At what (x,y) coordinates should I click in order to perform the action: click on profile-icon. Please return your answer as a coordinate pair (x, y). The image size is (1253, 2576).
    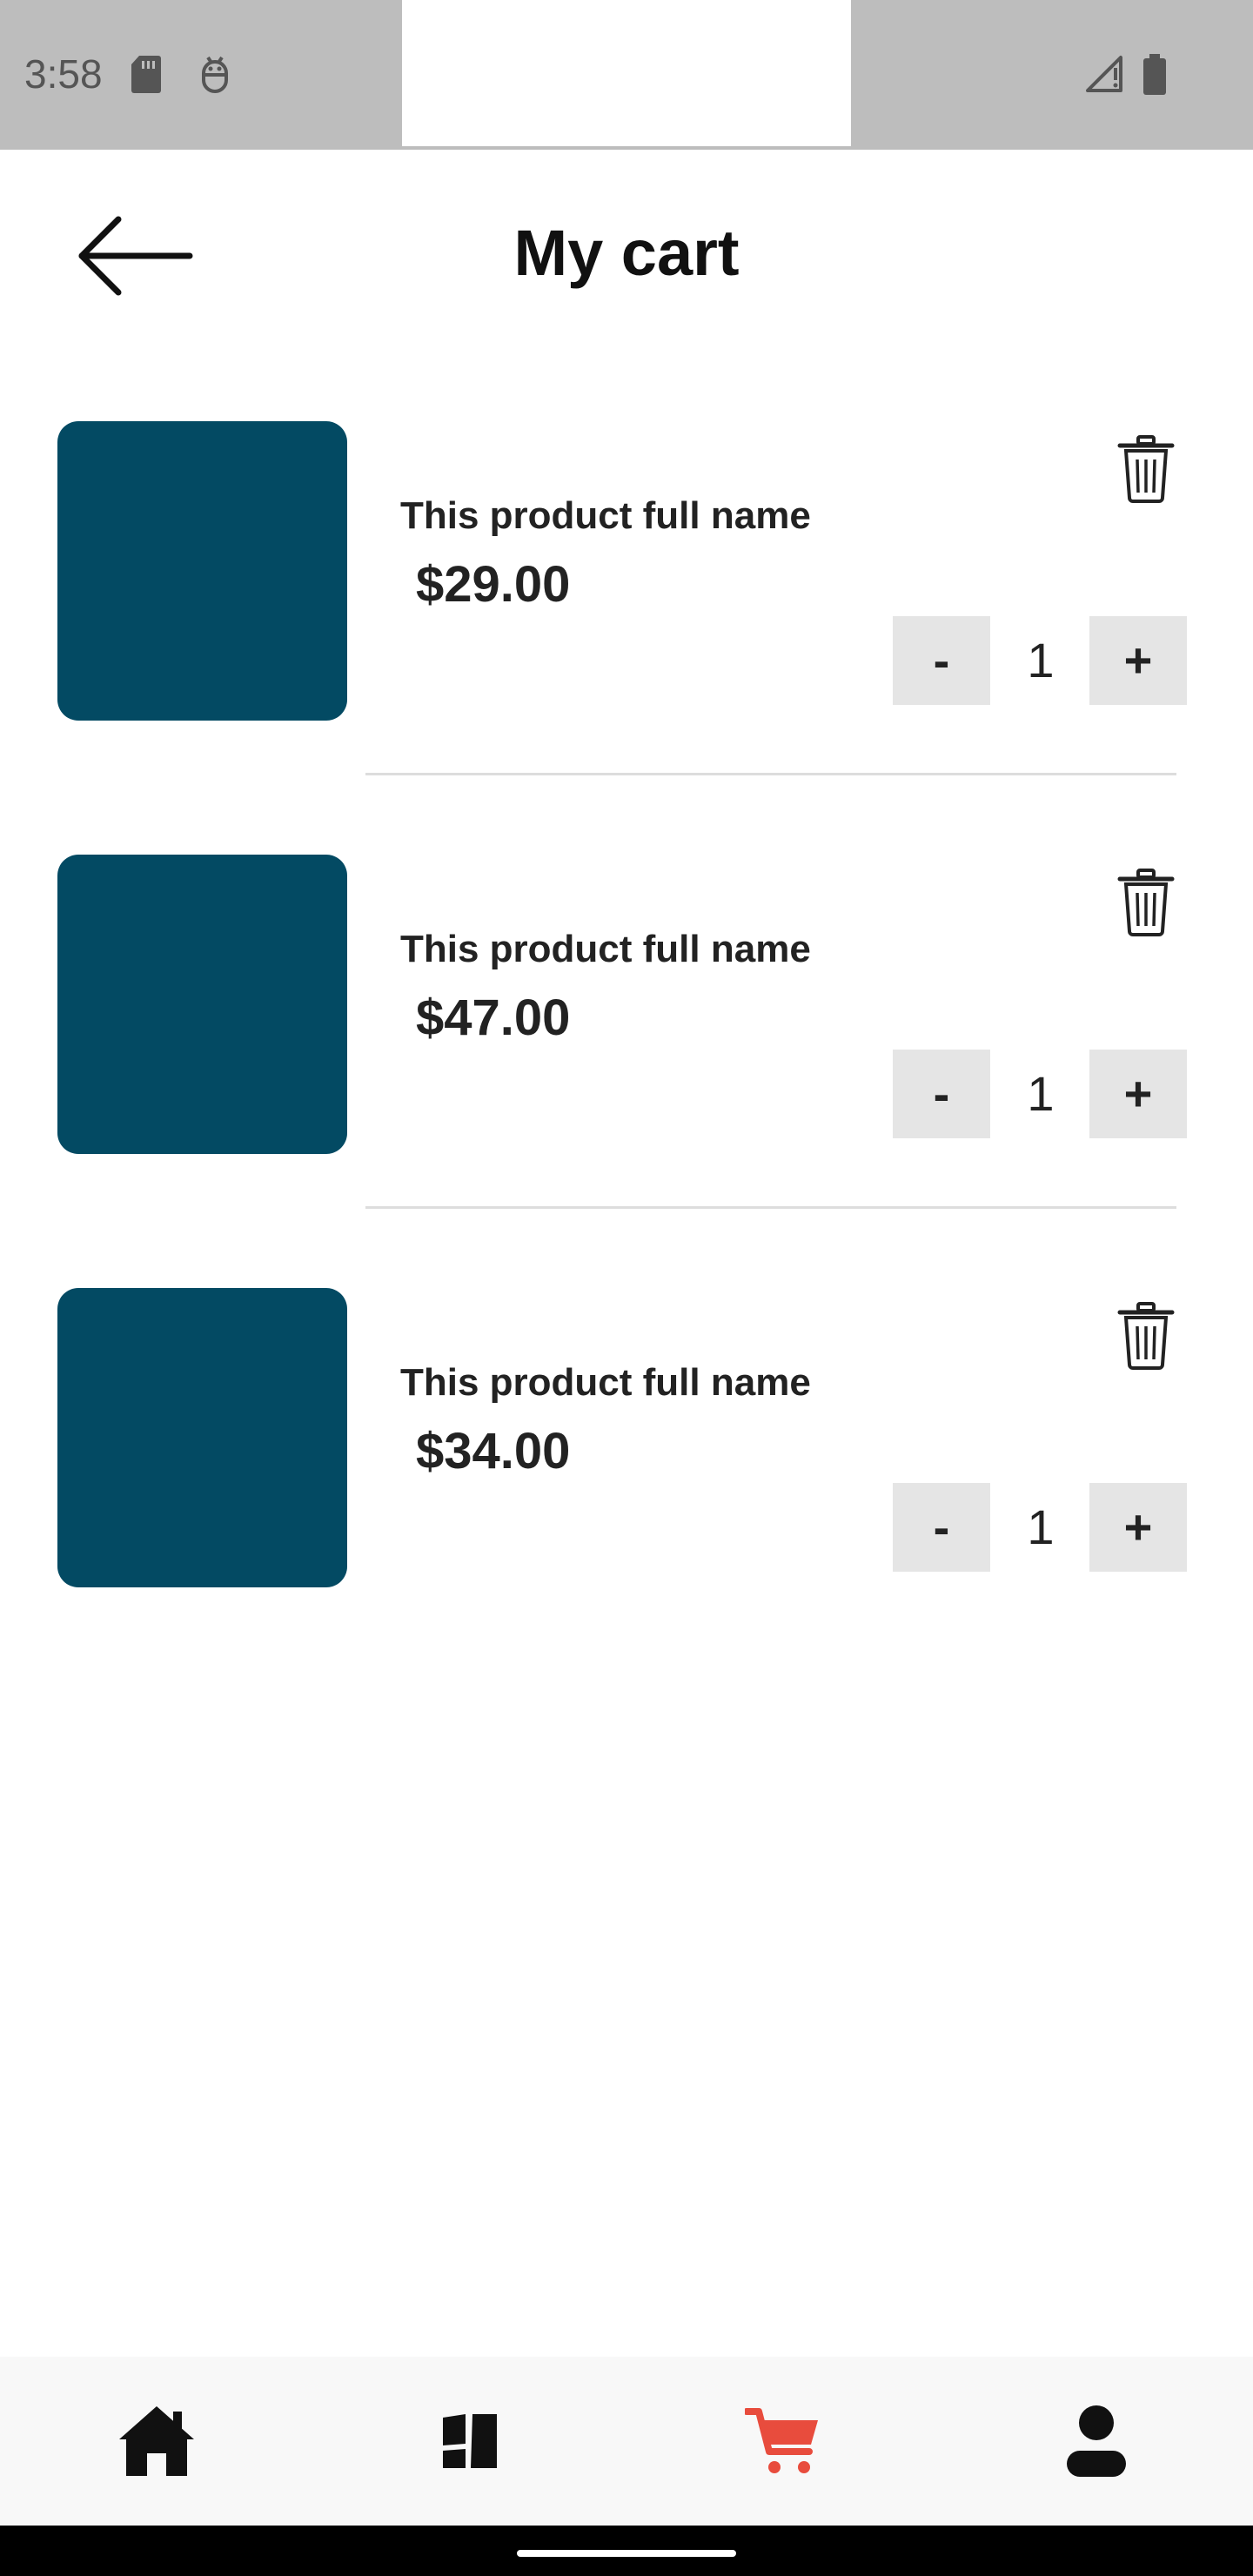
    Looking at the image, I should click on (1096, 2441).